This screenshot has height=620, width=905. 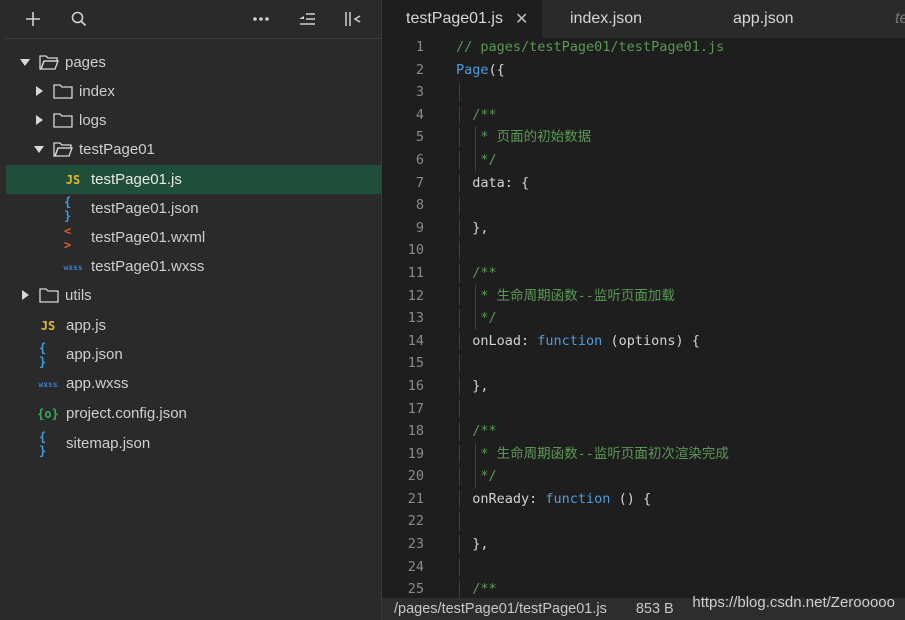 I want to click on tree-item-sitemap-json: { } sitemap.json, so click(x=193, y=443).